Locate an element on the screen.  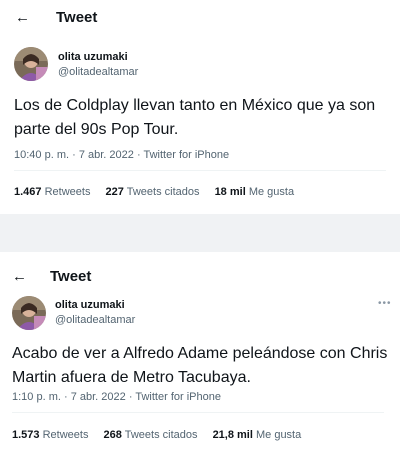
quotes-stat: 268 Tweets citados is located at coordinates (151, 435).